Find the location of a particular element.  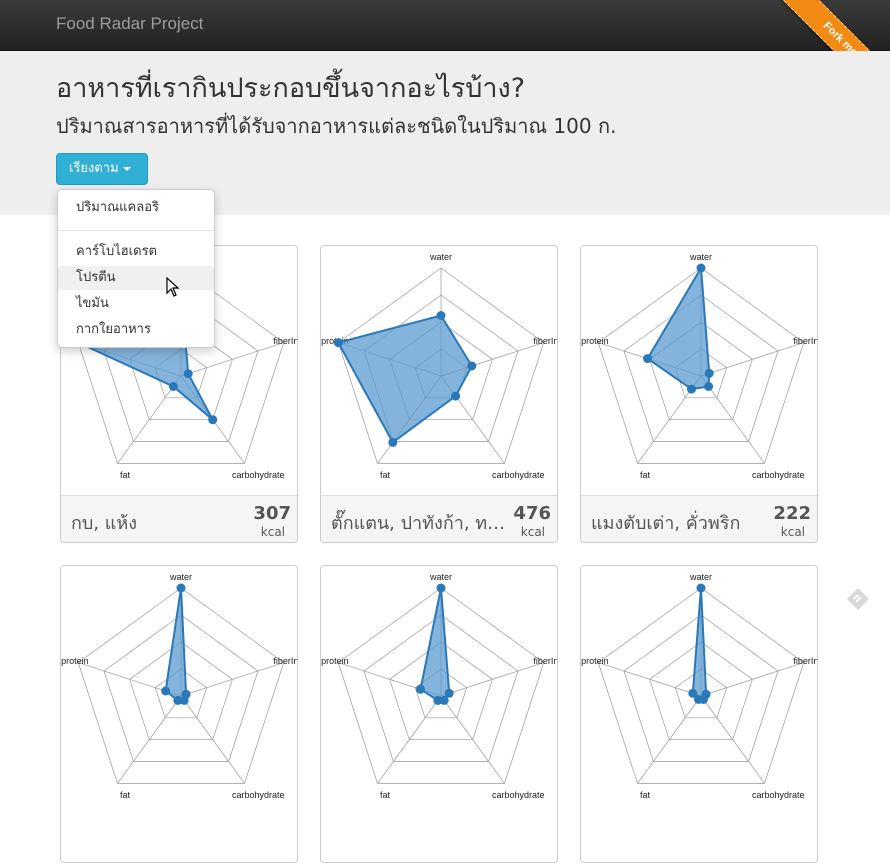

kcal-value: 307 is located at coordinates (272, 513).